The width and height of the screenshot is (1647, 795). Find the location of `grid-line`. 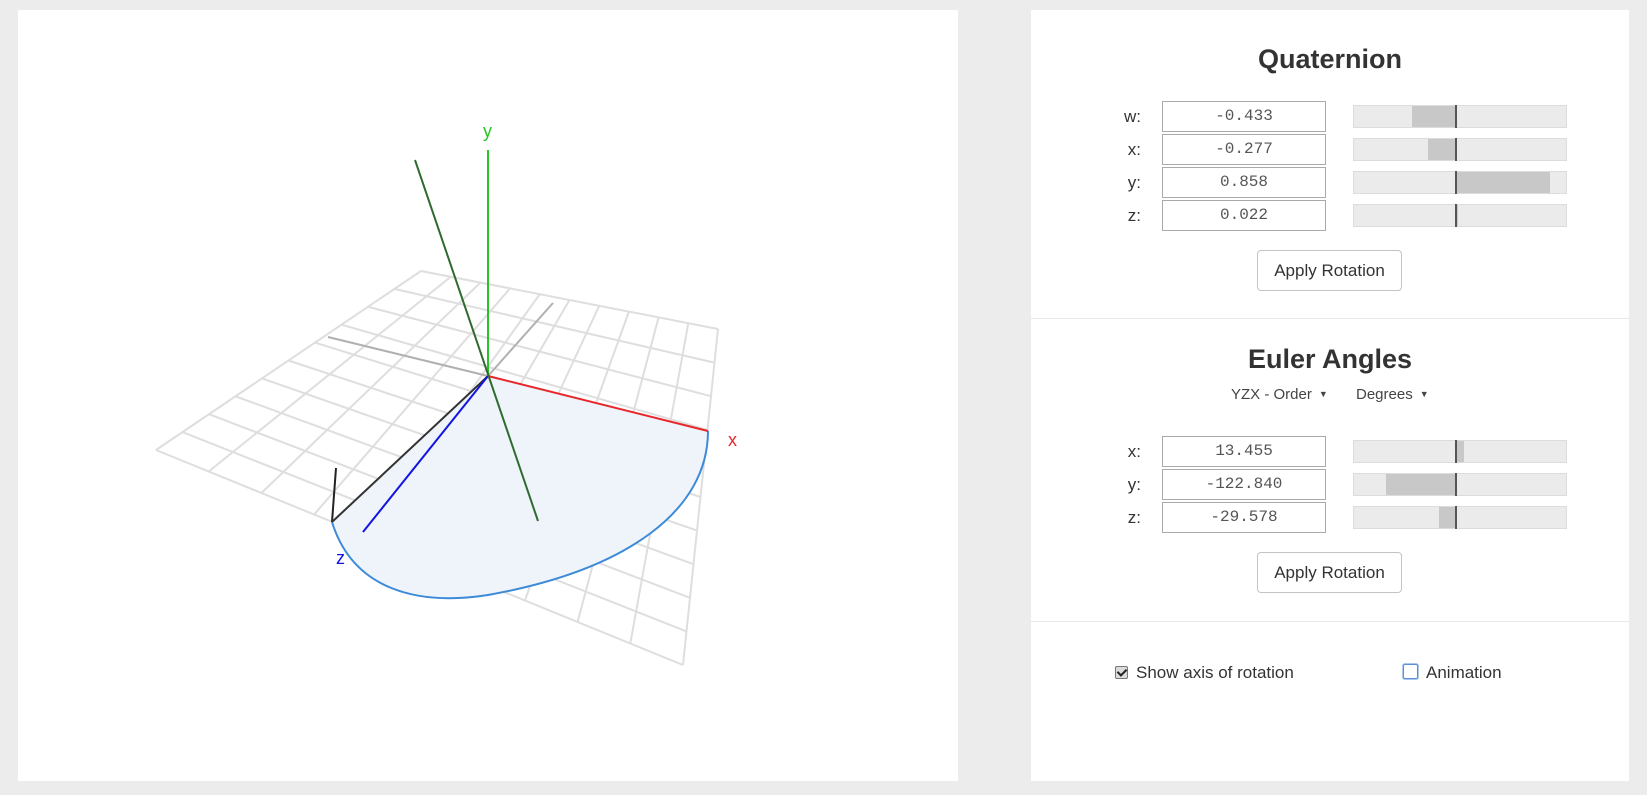

grid-line is located at coordinates (700, 497).